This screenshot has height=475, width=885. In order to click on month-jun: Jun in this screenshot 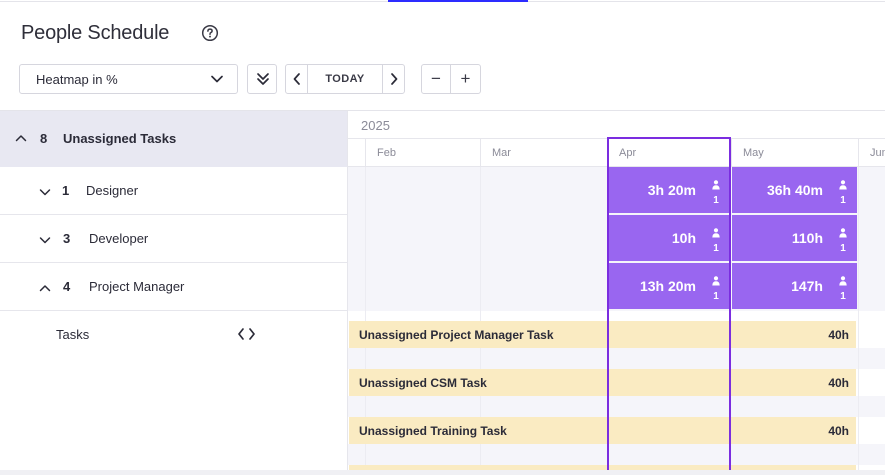, I will do `click(871, 153)`.